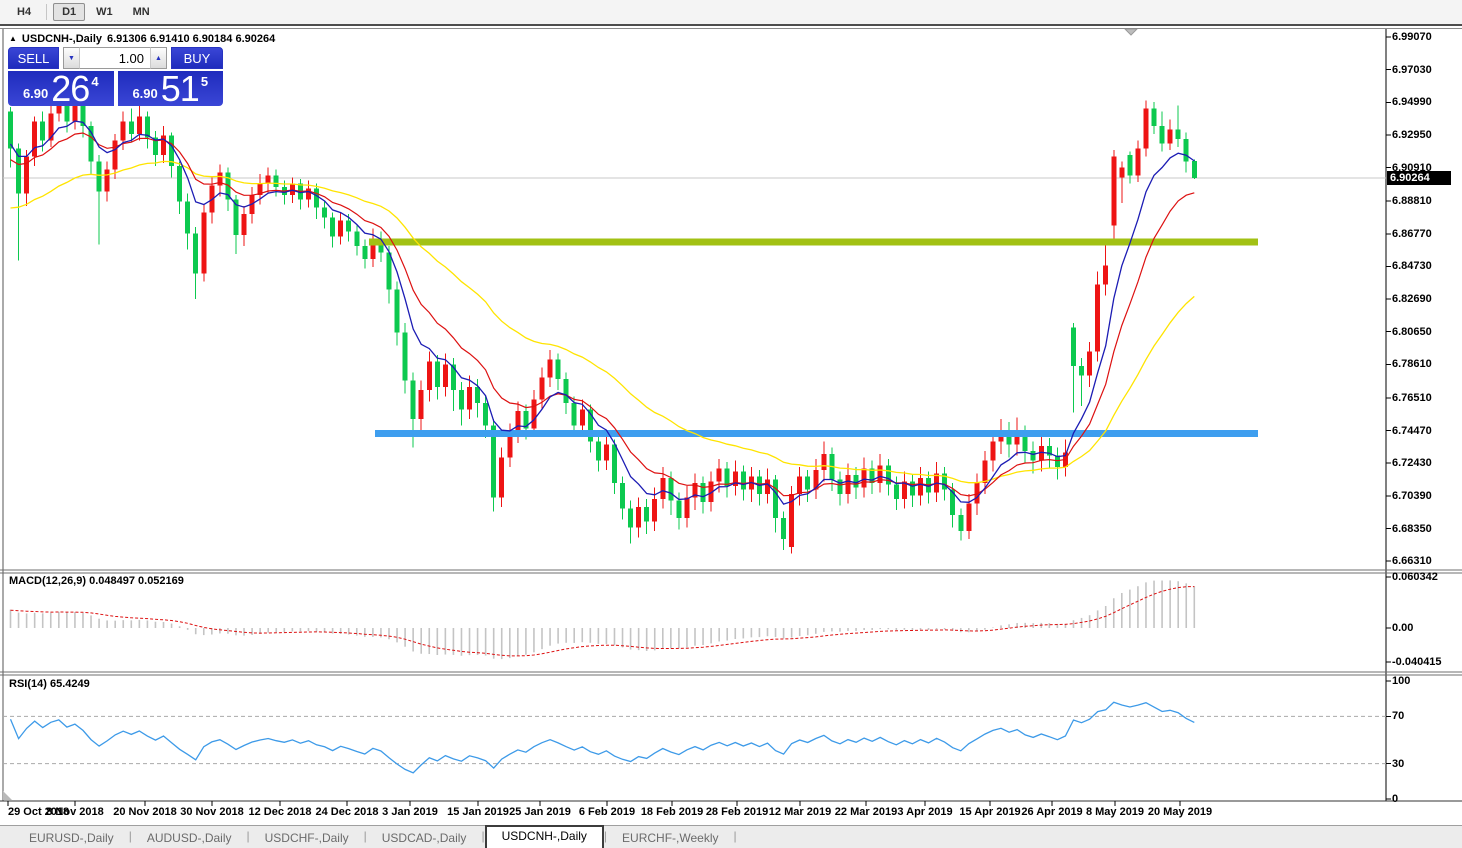  I want to click on timeframe-toolbar: H4 D1 W1 MN, so click(731, 12).